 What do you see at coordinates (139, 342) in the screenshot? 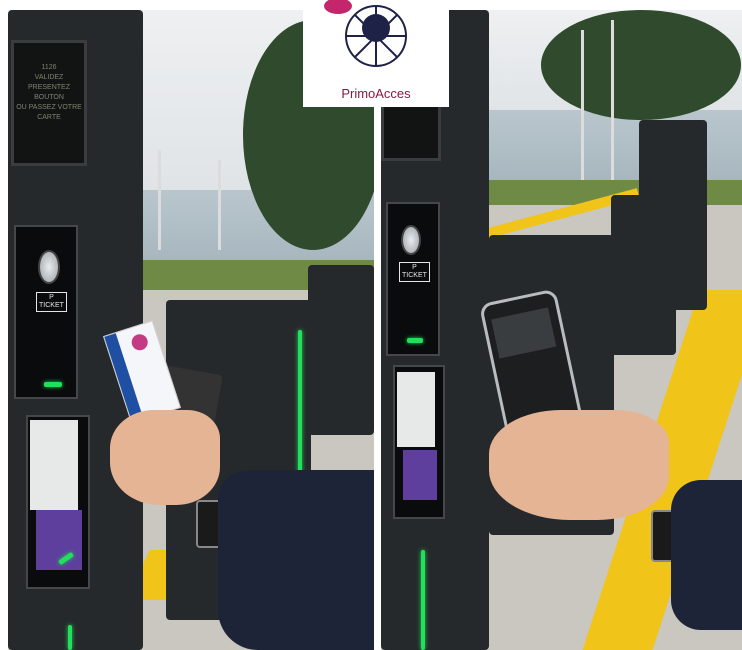
I see `card-logo` at bounding box center [139, 342].